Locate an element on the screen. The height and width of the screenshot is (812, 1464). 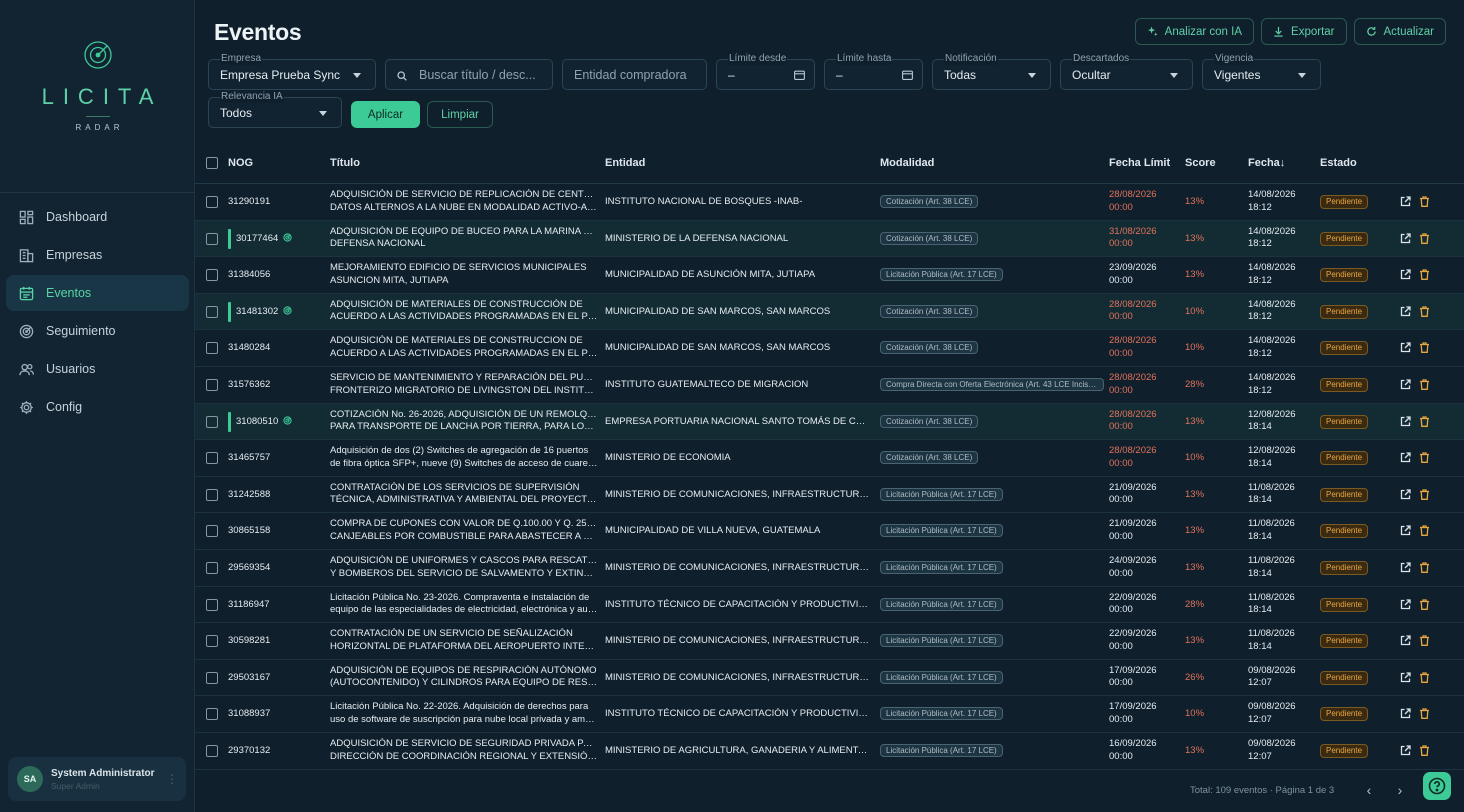
notificacion-select: Notificación Todas is located at coordinates (991, 71).